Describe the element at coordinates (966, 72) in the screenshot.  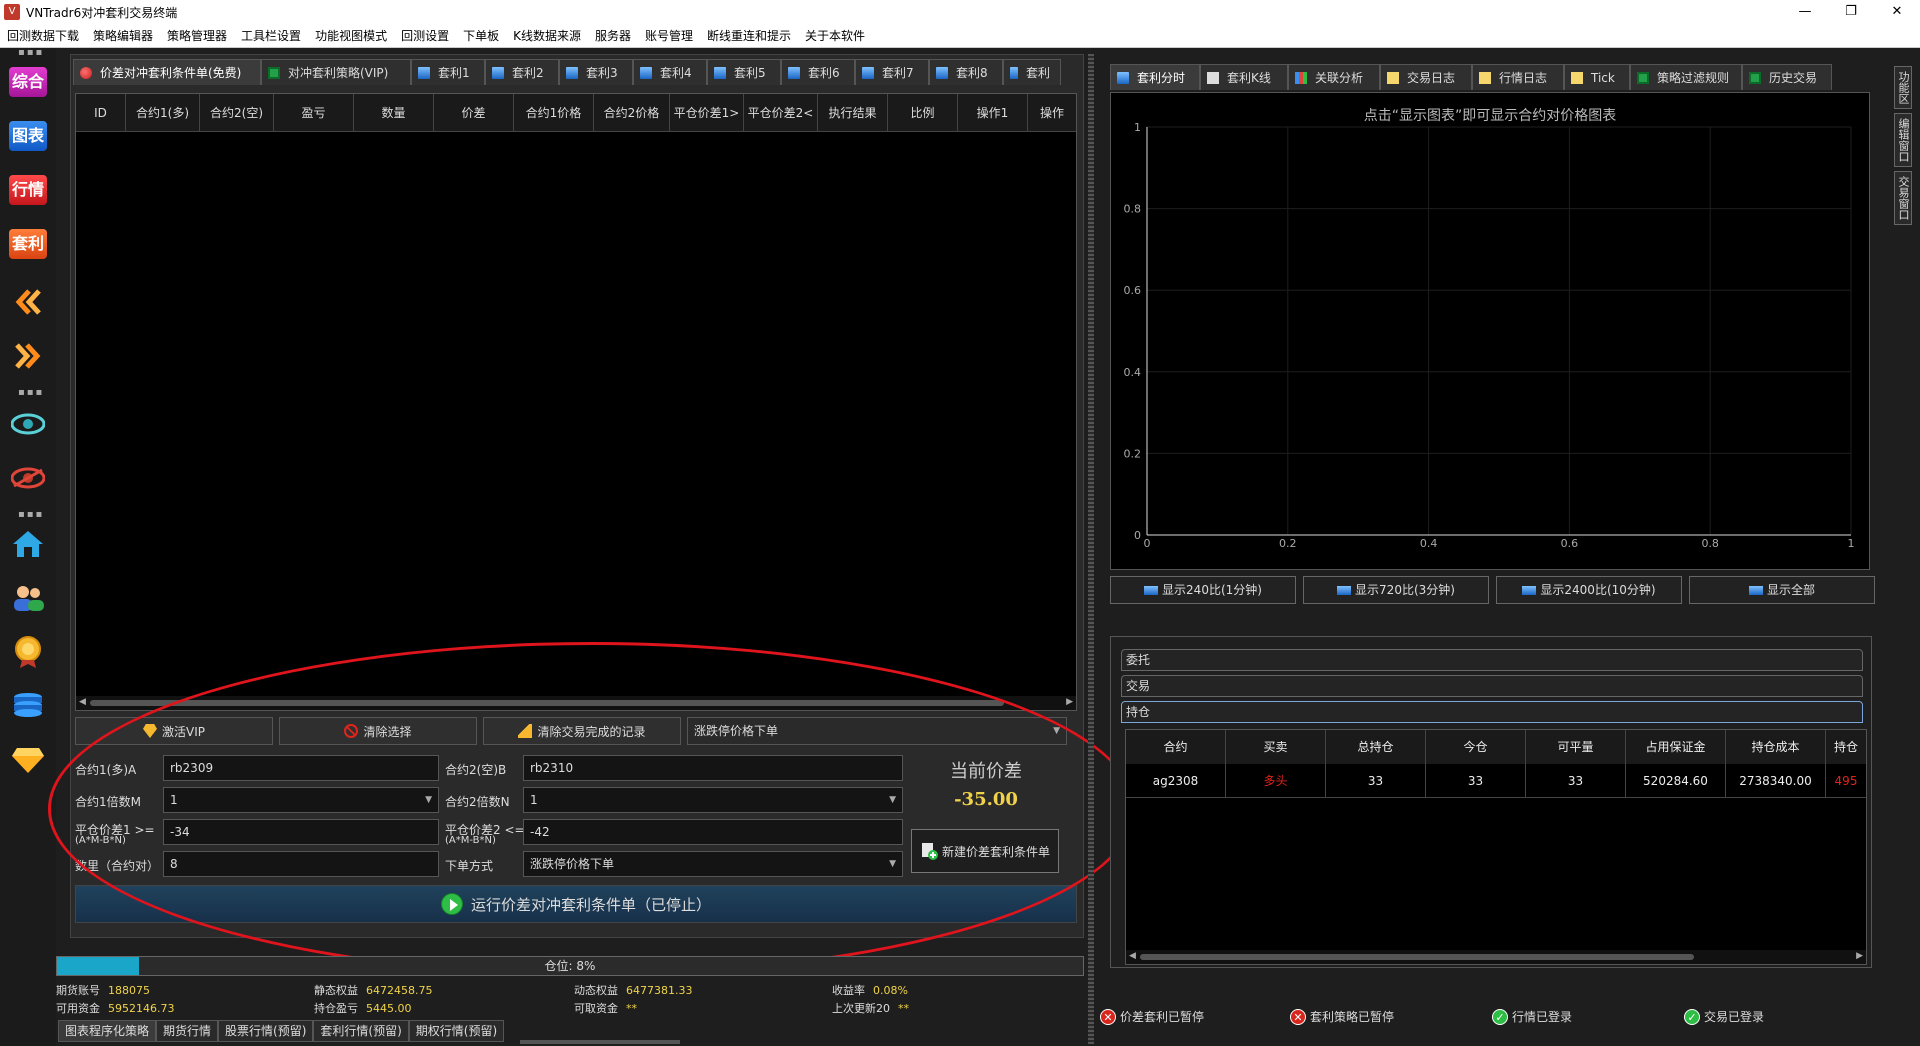
I see `tab-arb-8: 套利8` at that location.